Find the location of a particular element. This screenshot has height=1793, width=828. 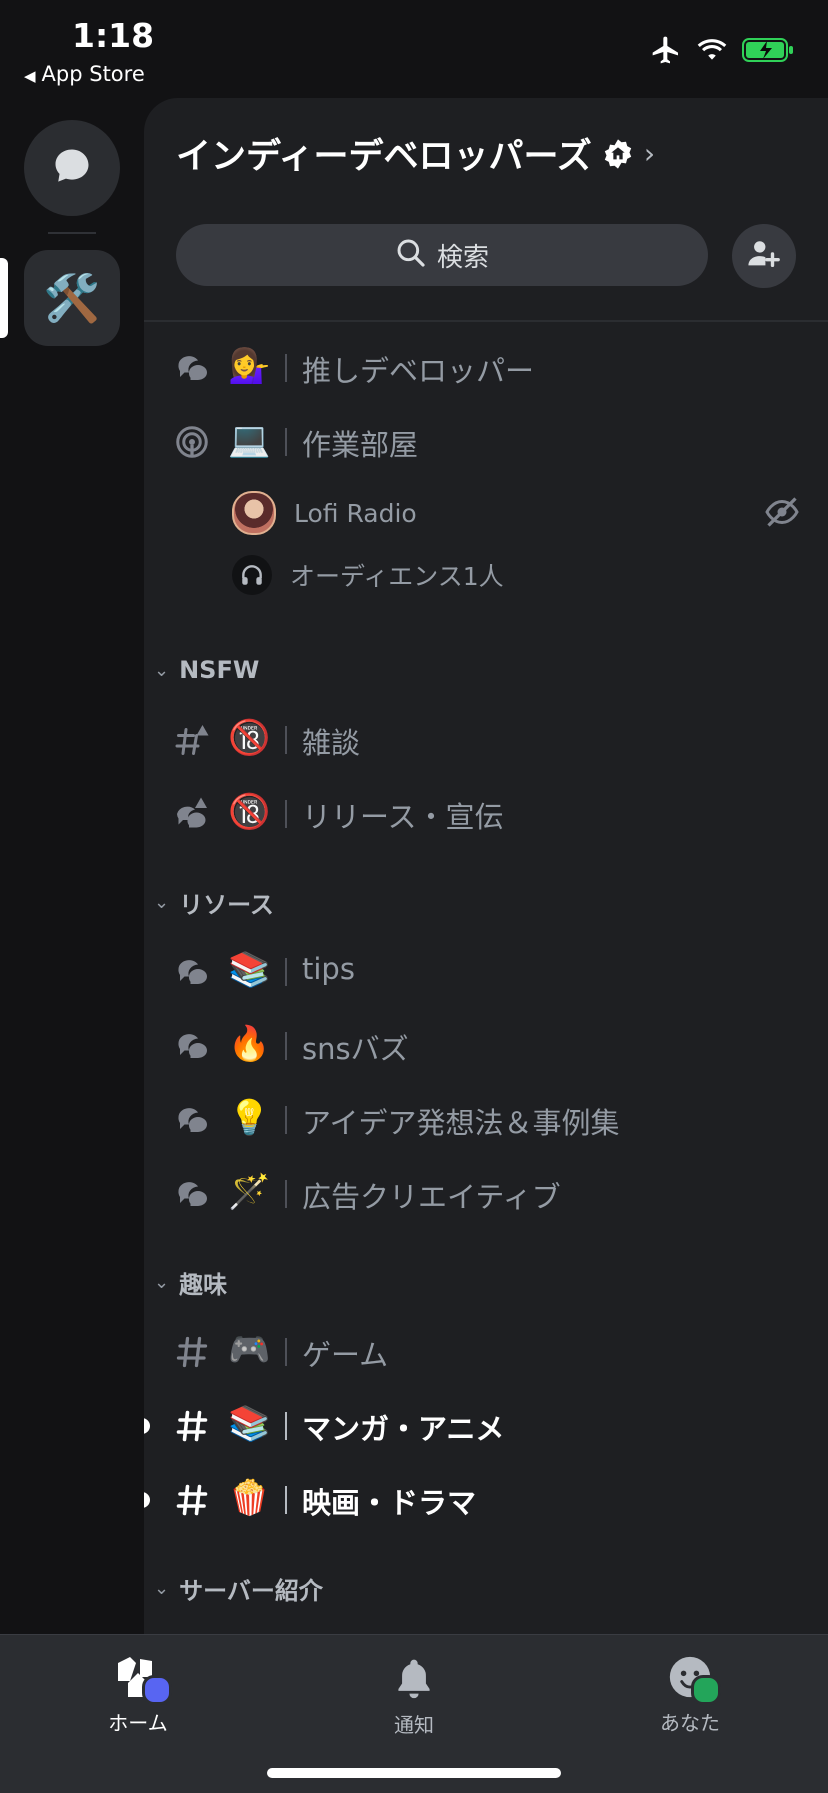

category-name: 趣味 is located at coordinates (203, 1284).